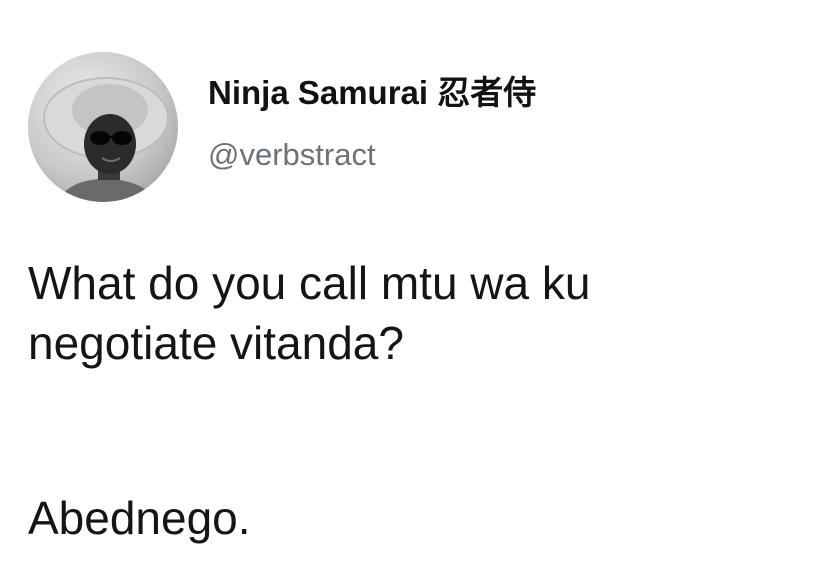 The image size is (815, 585). I want to click on tweet-text-line: What do you call mtu wa ku, so click(309, 283).